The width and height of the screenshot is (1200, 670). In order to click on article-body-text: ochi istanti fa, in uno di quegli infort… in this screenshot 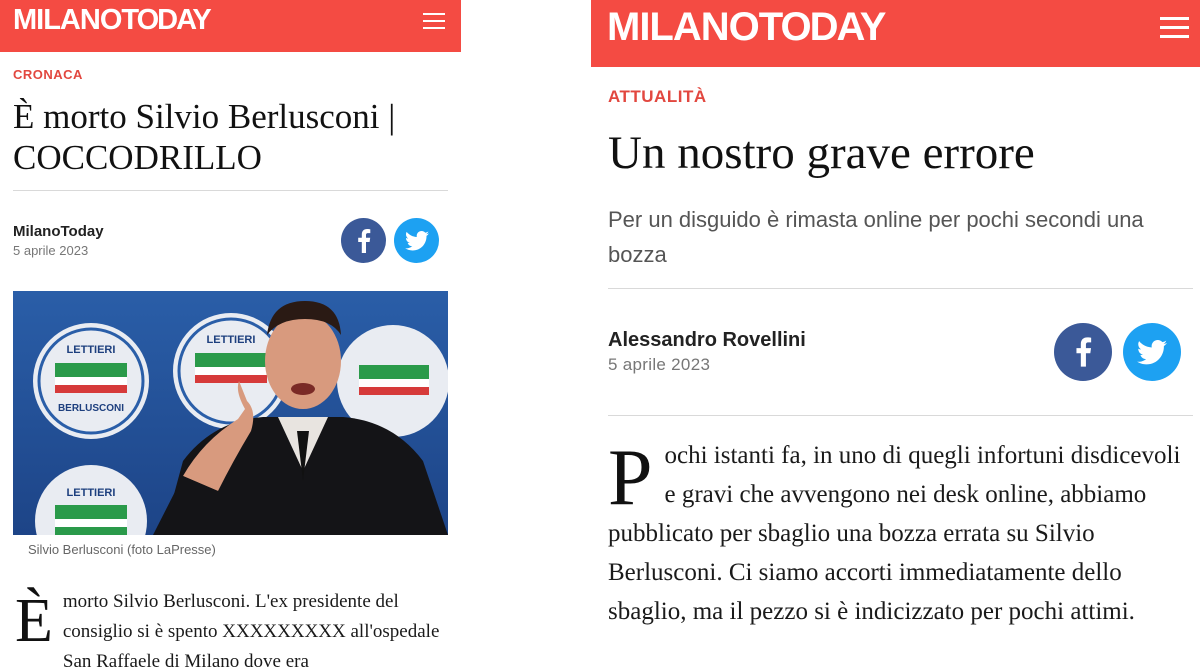, I will do `click(894, 533)`.